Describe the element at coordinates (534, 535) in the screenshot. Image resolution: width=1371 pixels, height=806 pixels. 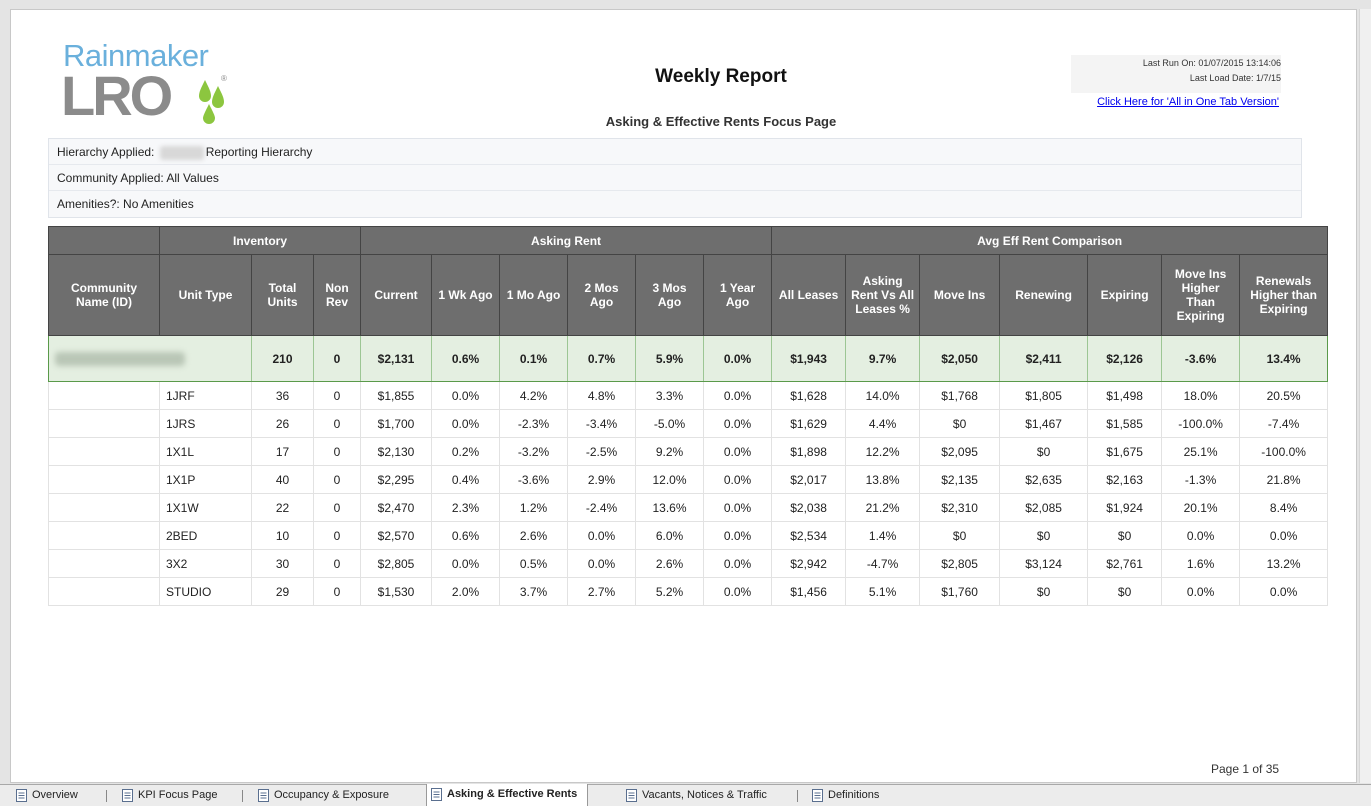
I see `table-cell: 2.6%` at that location.